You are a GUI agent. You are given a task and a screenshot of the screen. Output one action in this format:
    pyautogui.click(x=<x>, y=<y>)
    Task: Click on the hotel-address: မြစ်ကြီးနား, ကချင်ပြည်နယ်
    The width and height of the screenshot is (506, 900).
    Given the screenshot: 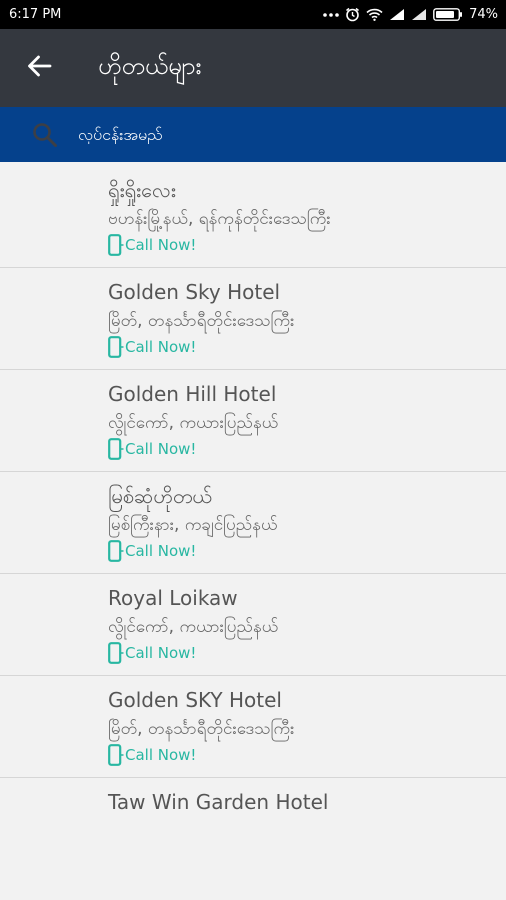 What is the action you would take?
    pyautogui.click(x=193, y=525)
    